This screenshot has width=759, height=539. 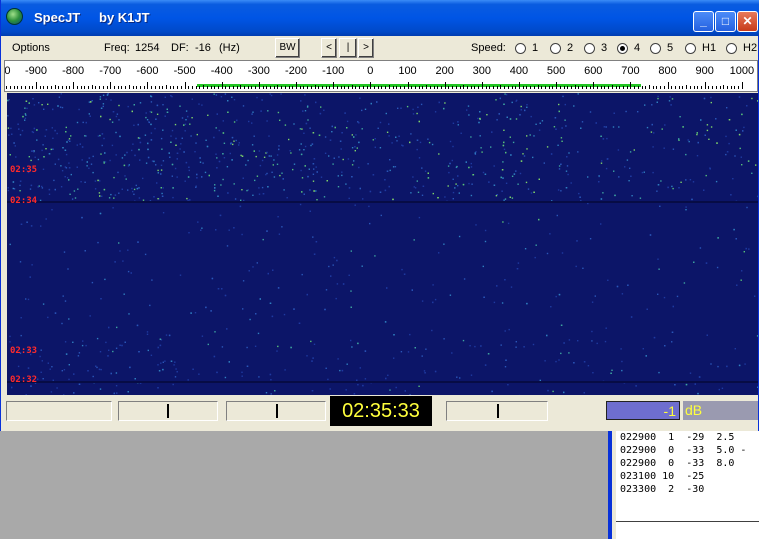 I want to click on message-box, so click(x=687, y=530).